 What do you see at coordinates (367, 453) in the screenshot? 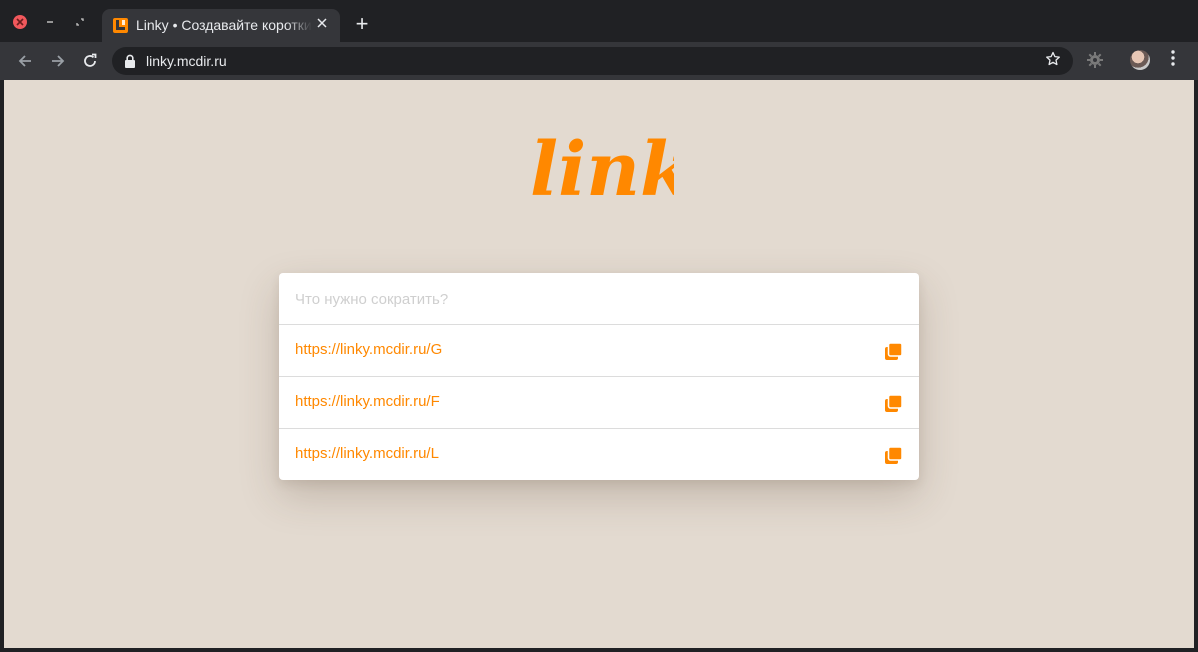
I see `short-link: https://linky.mcdir.ru/L` at bounding box center [367, 453].